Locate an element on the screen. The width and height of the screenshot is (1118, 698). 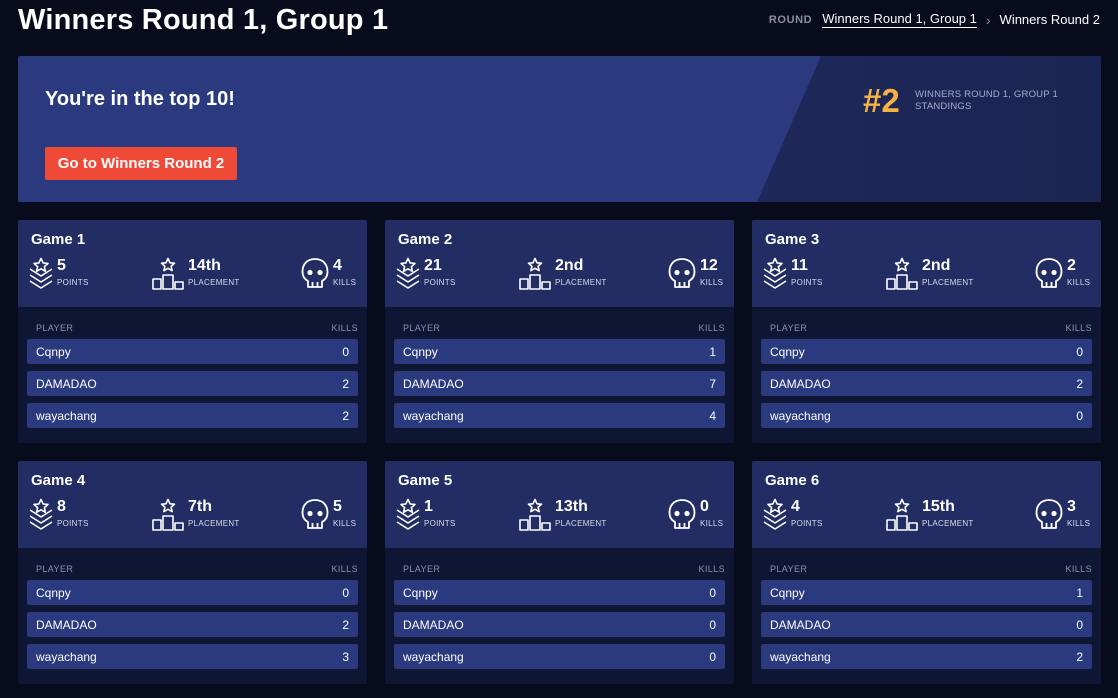
points-value: 4 is located at coordinates (795, 506).